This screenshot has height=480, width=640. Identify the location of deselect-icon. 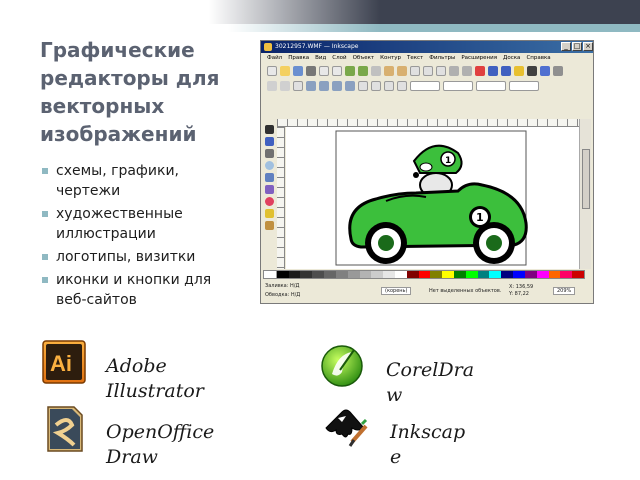
(298, 86).